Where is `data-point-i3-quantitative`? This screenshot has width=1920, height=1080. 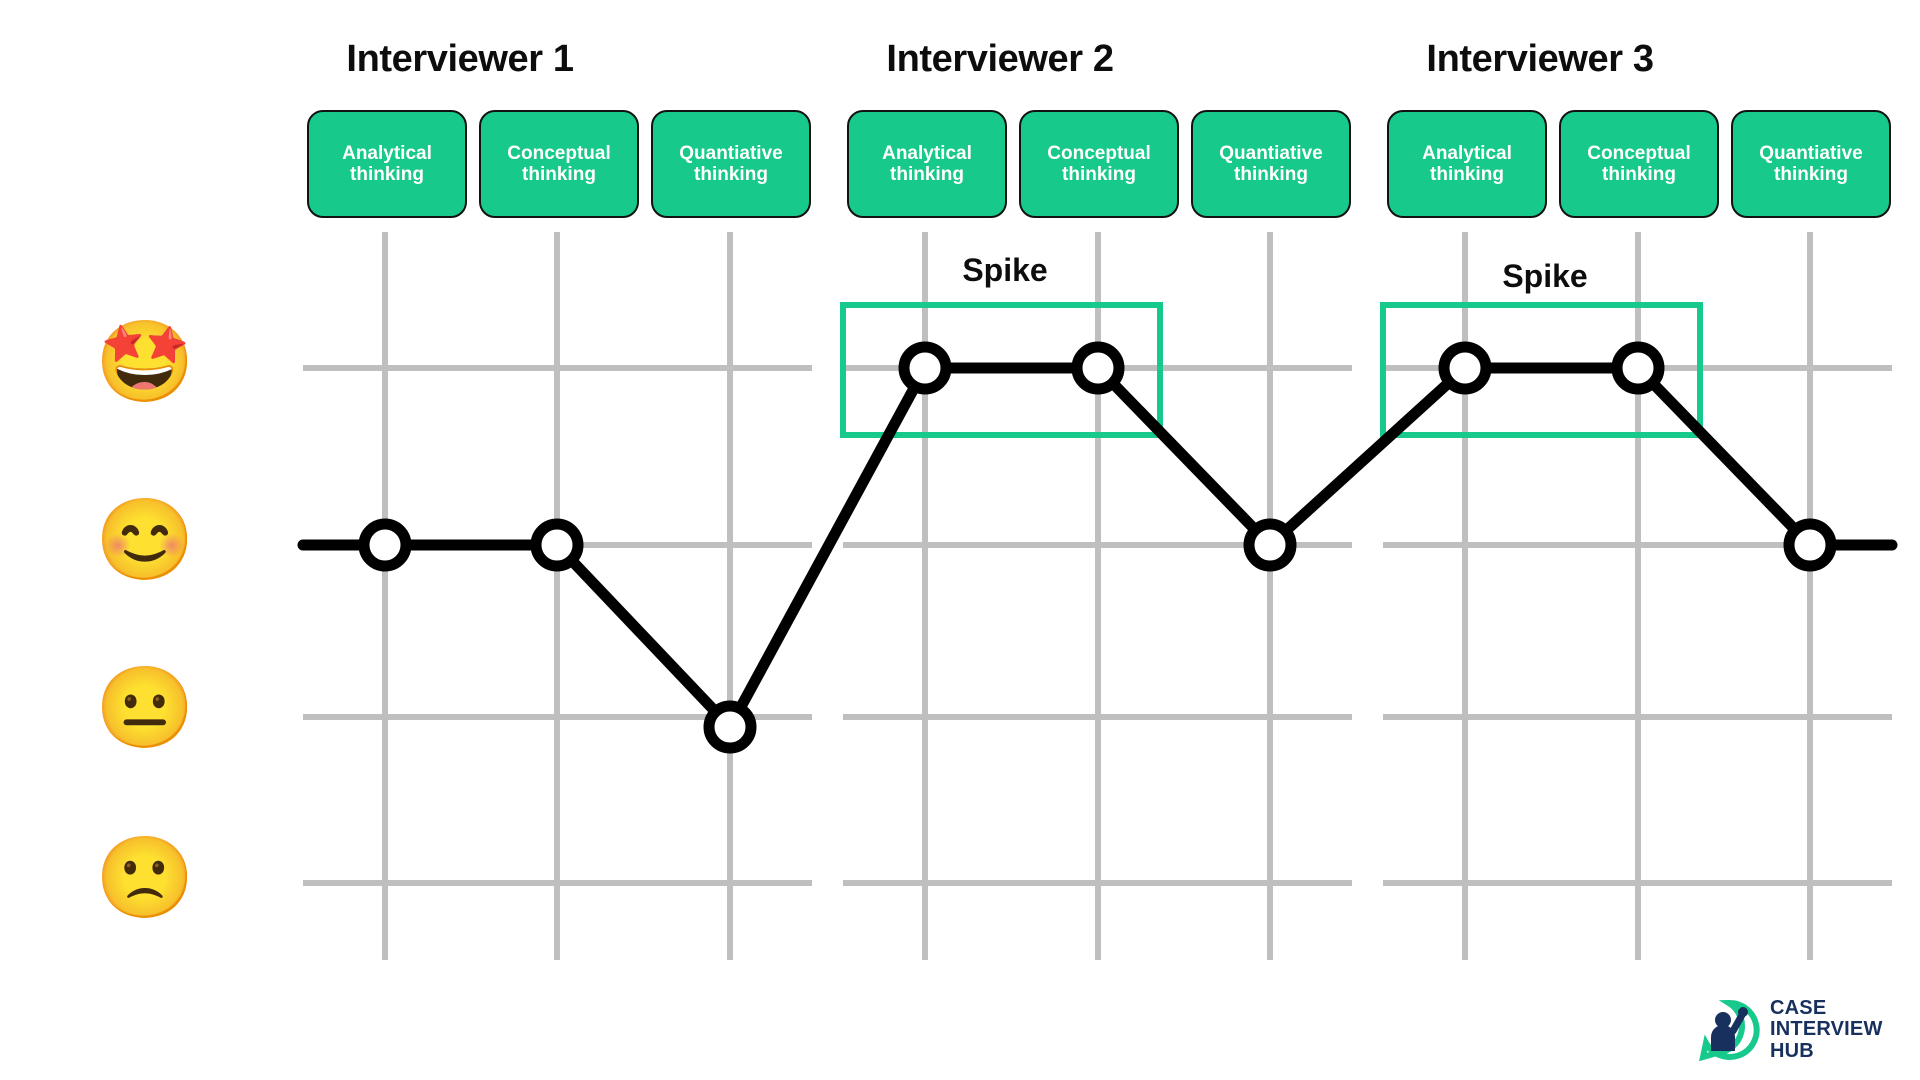
data-point-i3-quantitative is located at coordinates (1810, 545).